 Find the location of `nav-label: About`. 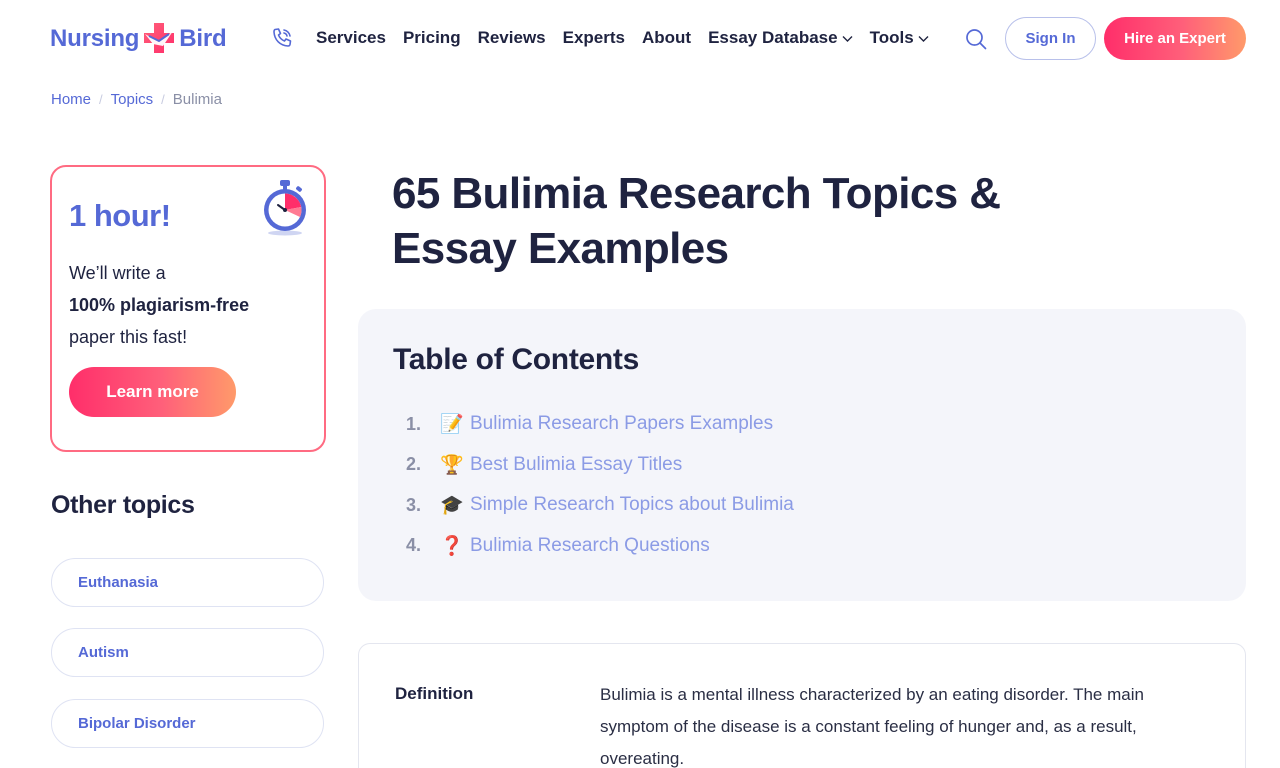

nav-label: About is located at coordinates (667, 37).